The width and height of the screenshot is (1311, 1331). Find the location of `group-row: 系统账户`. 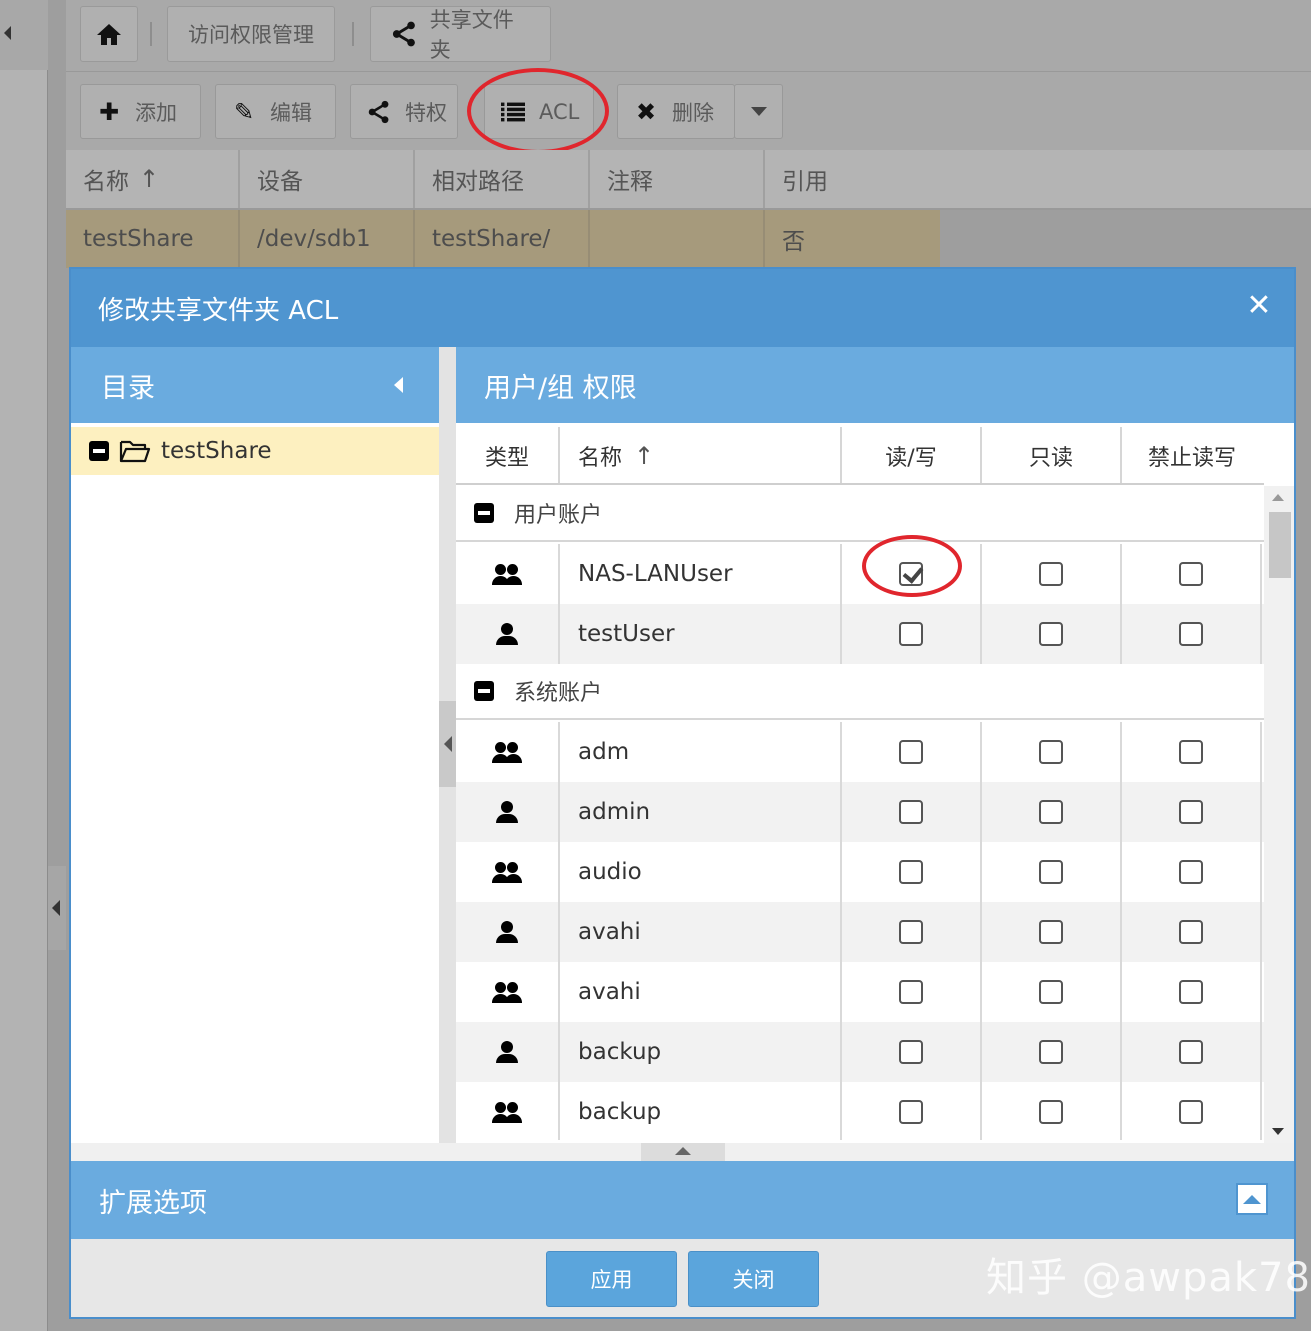

group-row: 系统账户 is located at coordinates (860, 692).